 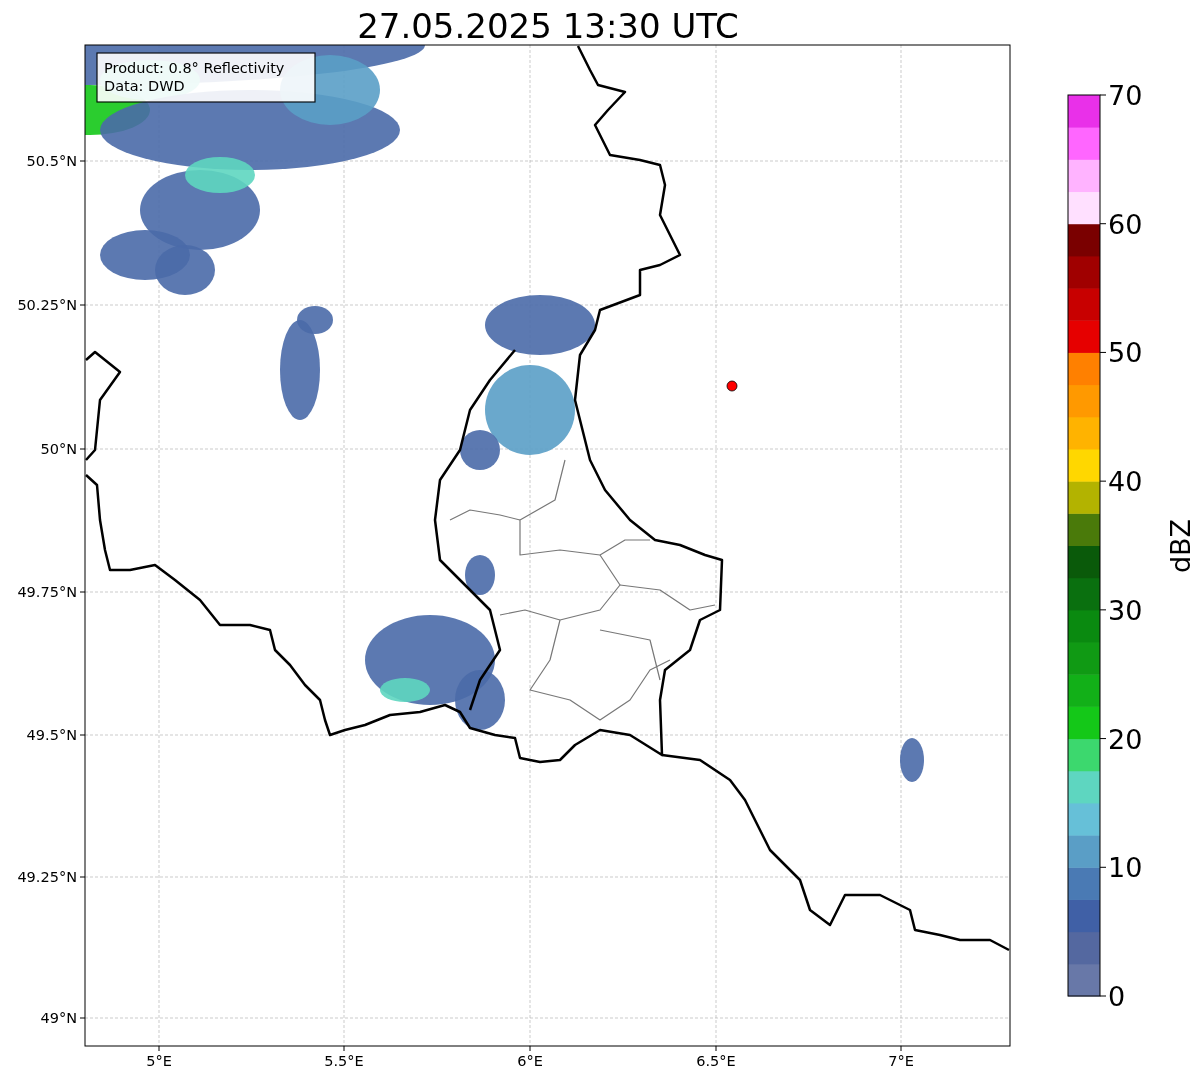 What do you see at coordinates (1125, 224) in the screenshot?
I see `colorbar-tick-label: 60` at bounding box center [1125, 224].